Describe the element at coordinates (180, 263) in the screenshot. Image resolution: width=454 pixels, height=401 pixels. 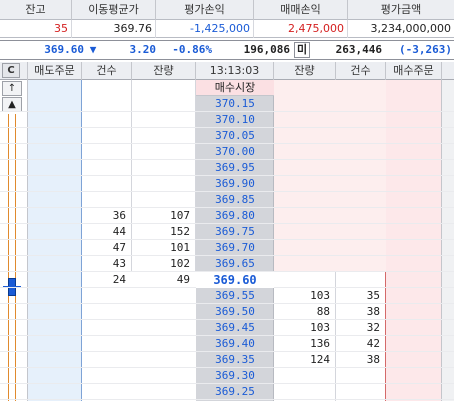
I see `ask-qty-cell: 102` at that location.